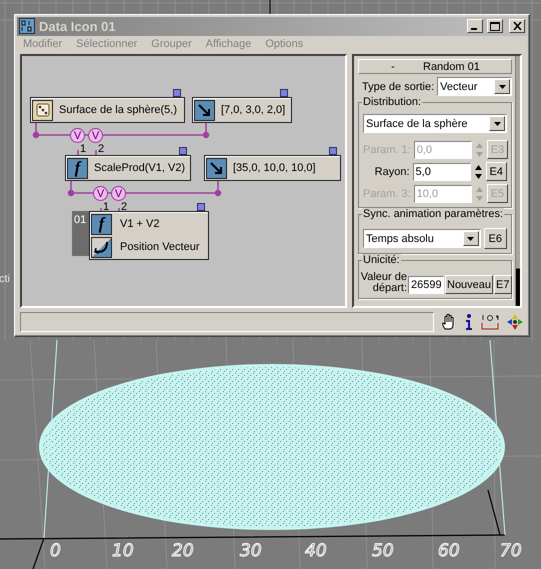 The height and width of the screenshot is (569, 541). What do you see at coordinates (426, 285) in the screenshot?
I see `seed-field: 26599` at bounding box center [426, 285].